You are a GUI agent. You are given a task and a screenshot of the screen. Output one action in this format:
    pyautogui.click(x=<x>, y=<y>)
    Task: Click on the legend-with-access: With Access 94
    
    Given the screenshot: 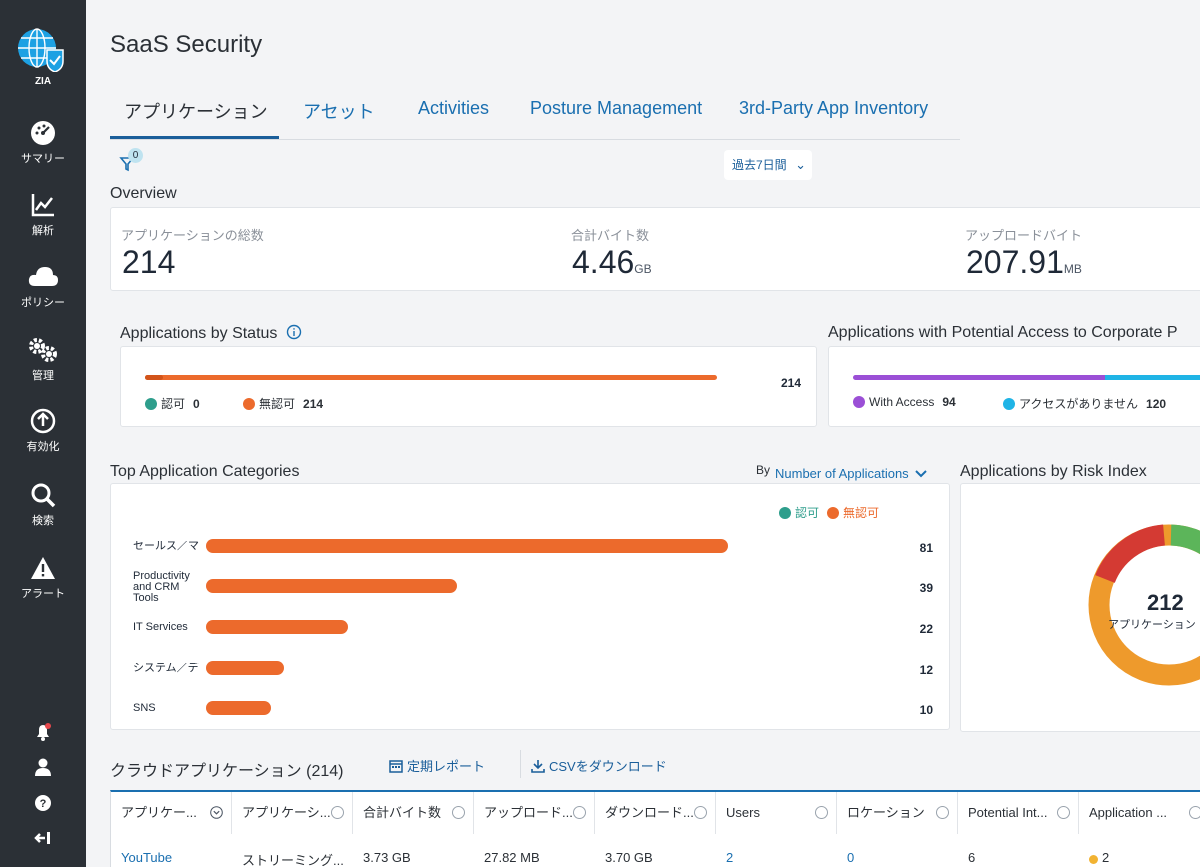 What is the action you would take?
    pyautogui.click(x=904, y=402)
    